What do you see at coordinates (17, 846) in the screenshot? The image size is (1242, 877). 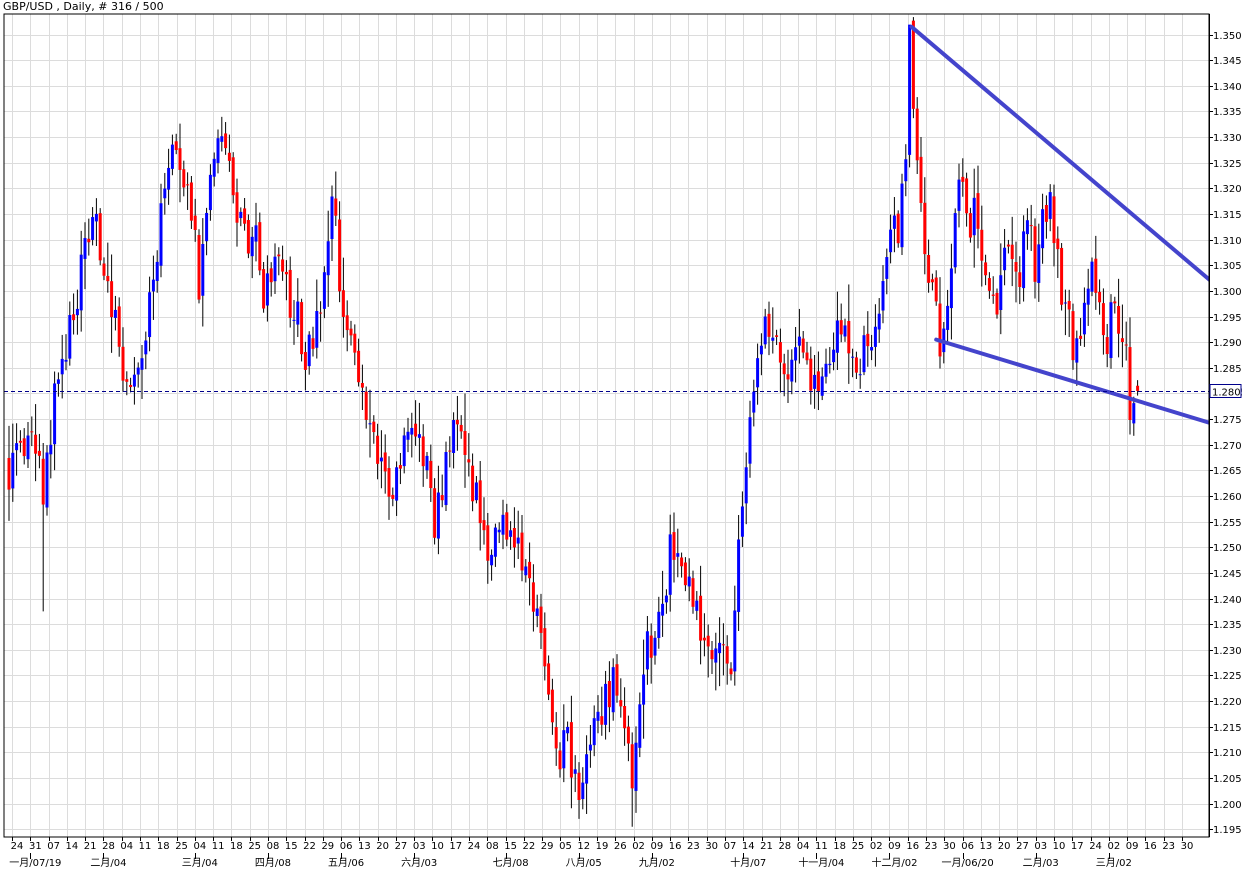 I see `day-tick-label: 24` at bounding box center [17, 846].